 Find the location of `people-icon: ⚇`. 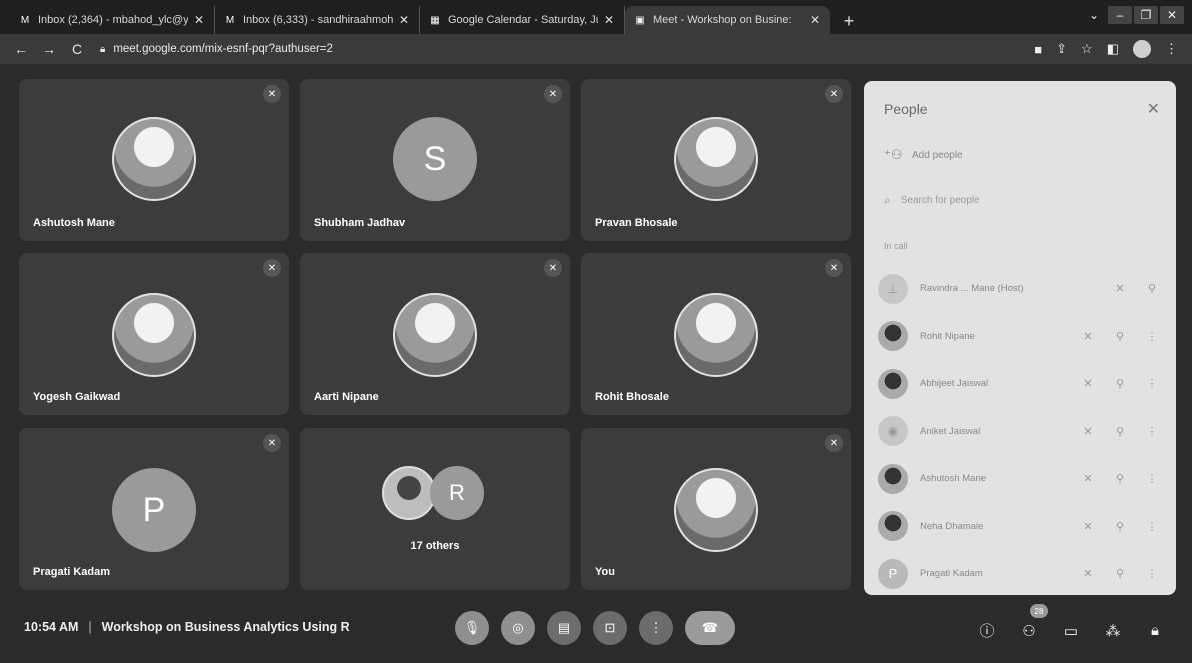

people-icon: ⚇ is located at coordinates (1029, 631).